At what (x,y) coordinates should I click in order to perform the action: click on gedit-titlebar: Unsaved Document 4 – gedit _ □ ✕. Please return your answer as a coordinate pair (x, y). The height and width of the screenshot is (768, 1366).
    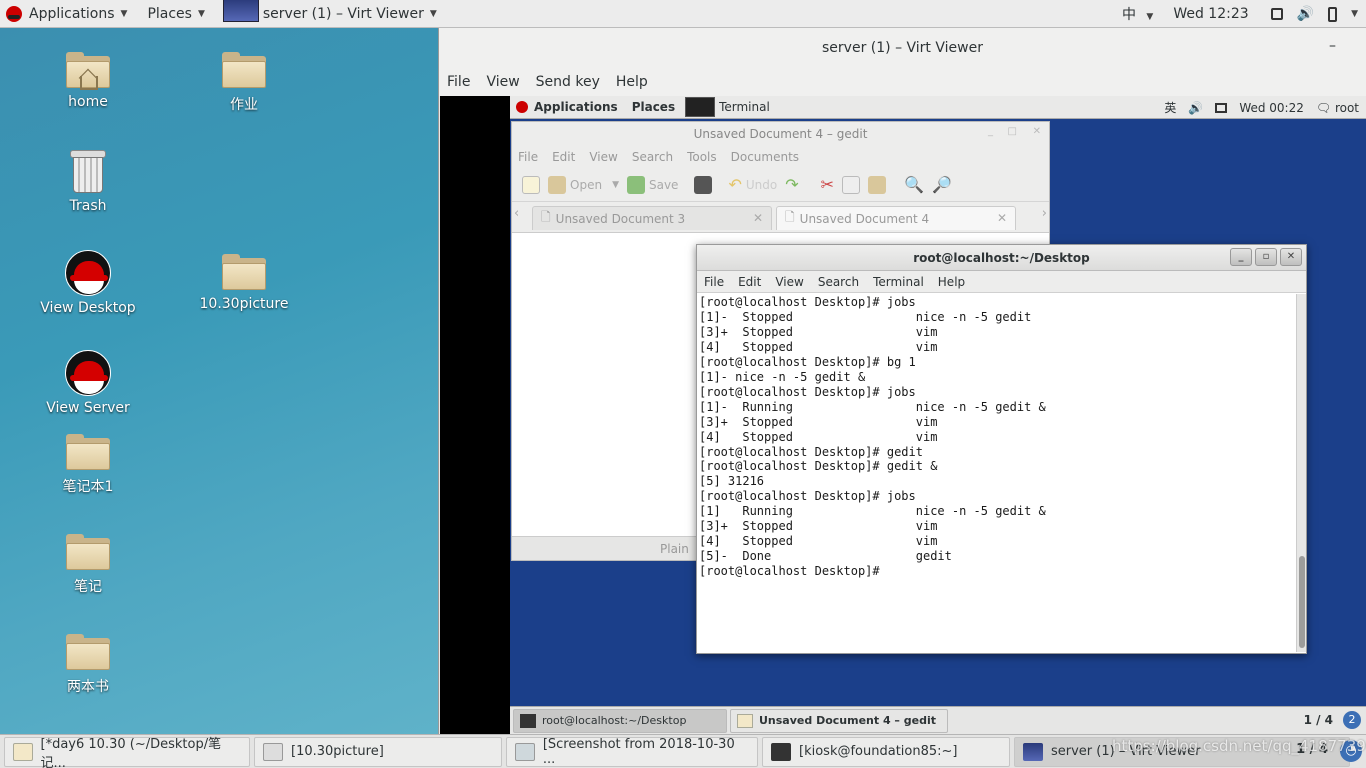
    Looking at the image, I should click on (780, 134).